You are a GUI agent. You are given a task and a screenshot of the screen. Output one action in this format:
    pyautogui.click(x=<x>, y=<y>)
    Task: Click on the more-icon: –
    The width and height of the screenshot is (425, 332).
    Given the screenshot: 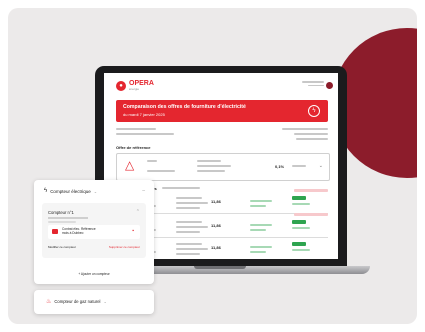 What is the action you would take?
    pyautogui.click(x=143, y=191)
    